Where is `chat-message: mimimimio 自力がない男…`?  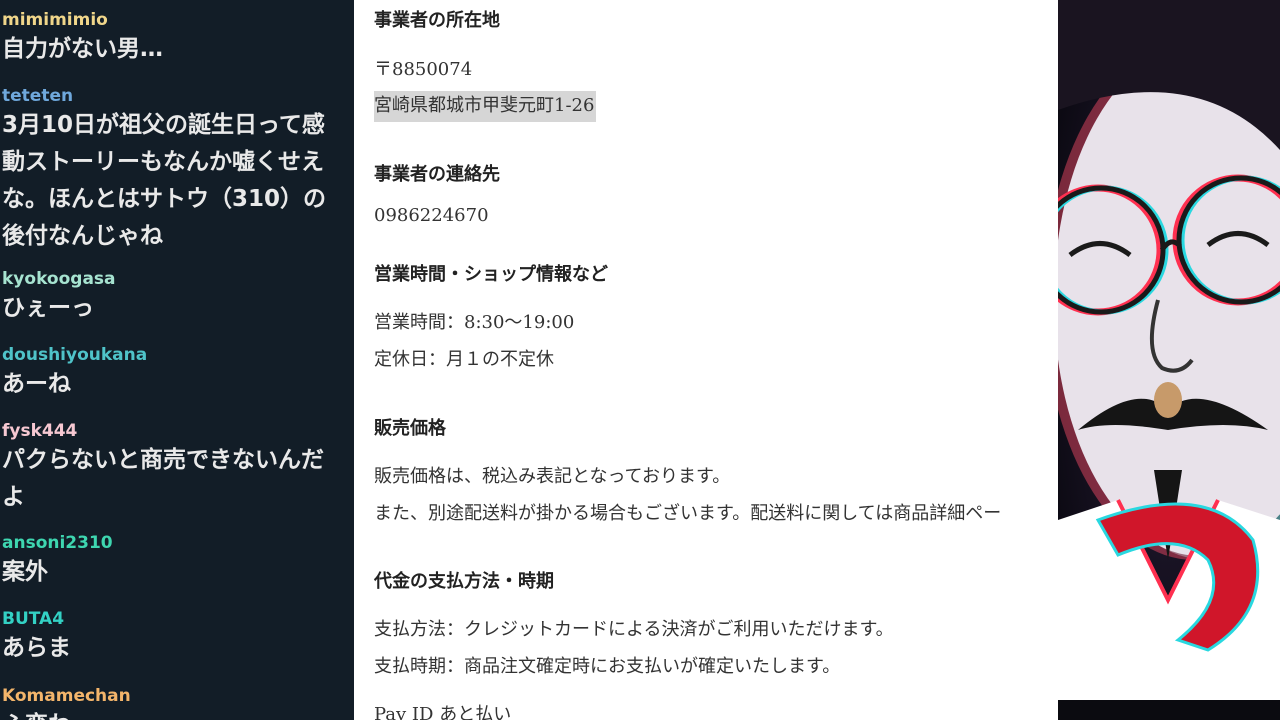 chat-message: mimimimio 自力がない男… is located at coordinates (178, 39).